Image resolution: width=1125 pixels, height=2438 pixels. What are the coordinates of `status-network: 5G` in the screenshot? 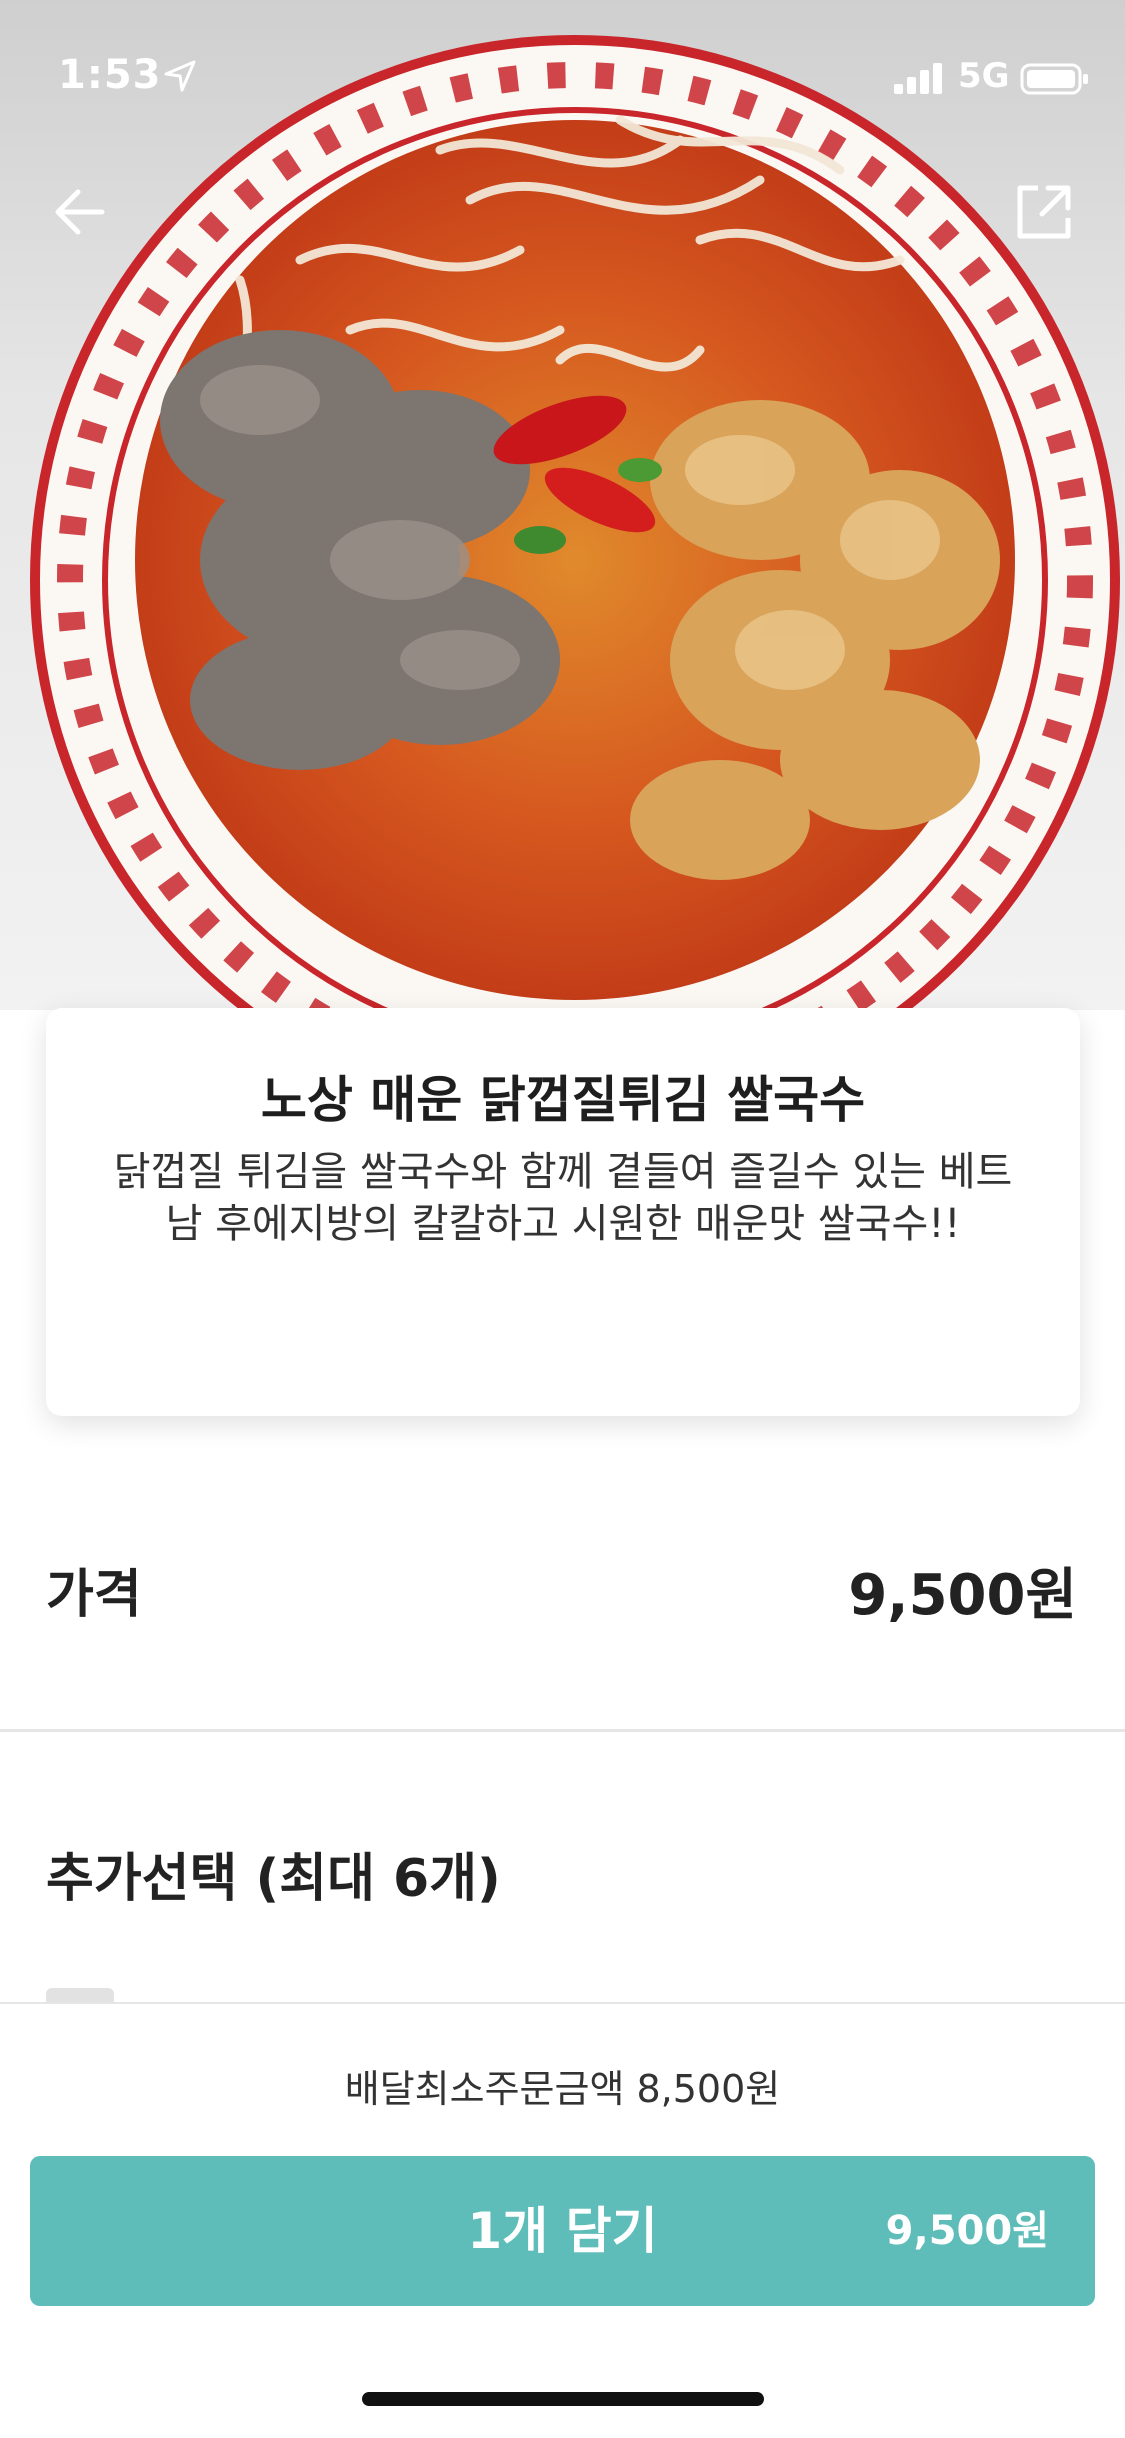 It's located at (984, 76).